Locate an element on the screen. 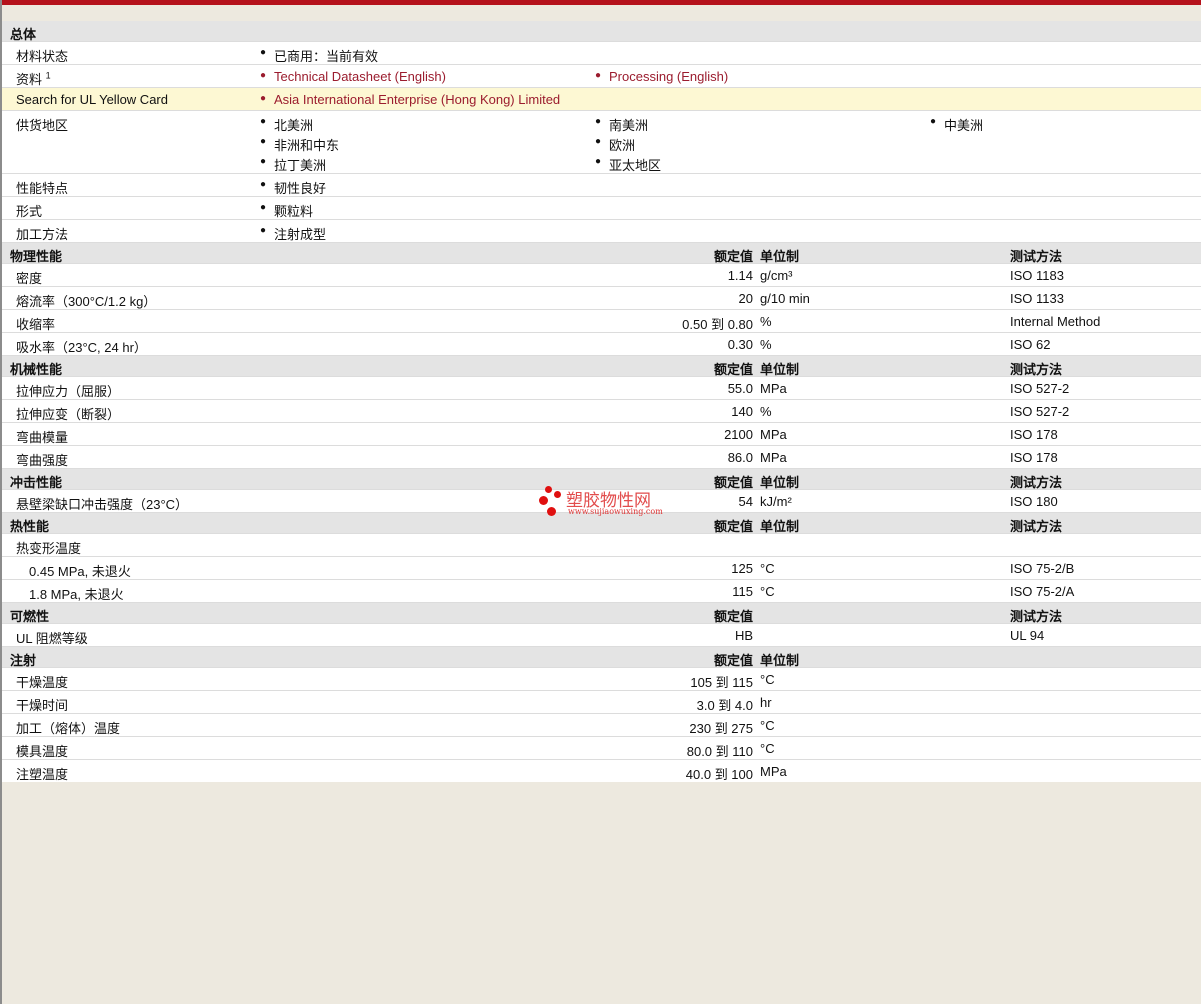 Image resolution: width=1201 pixels, height=1004 pixels. table-row-group: 热变形温度 is located at coordinates (601, 545).